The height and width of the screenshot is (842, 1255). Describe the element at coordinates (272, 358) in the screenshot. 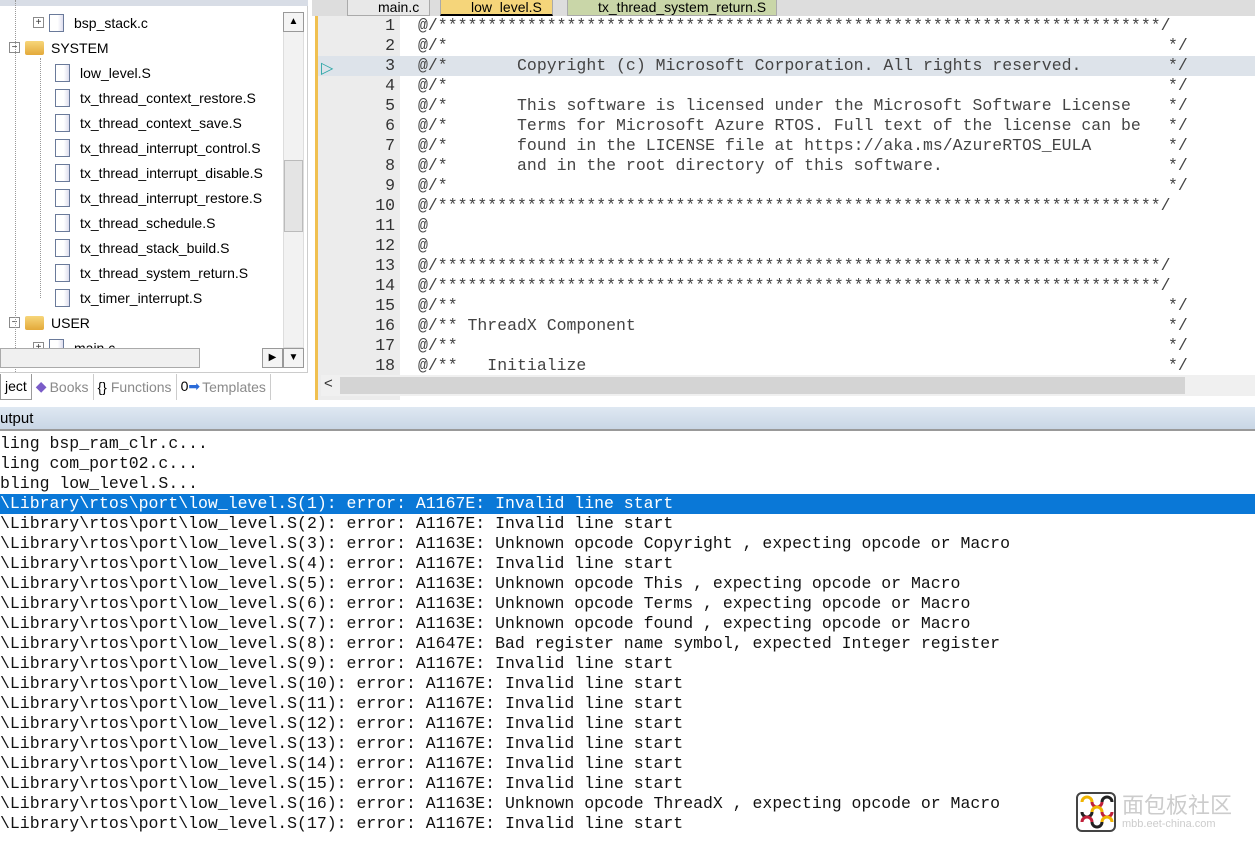

I see `scroll-right-button: ▶` at that location.